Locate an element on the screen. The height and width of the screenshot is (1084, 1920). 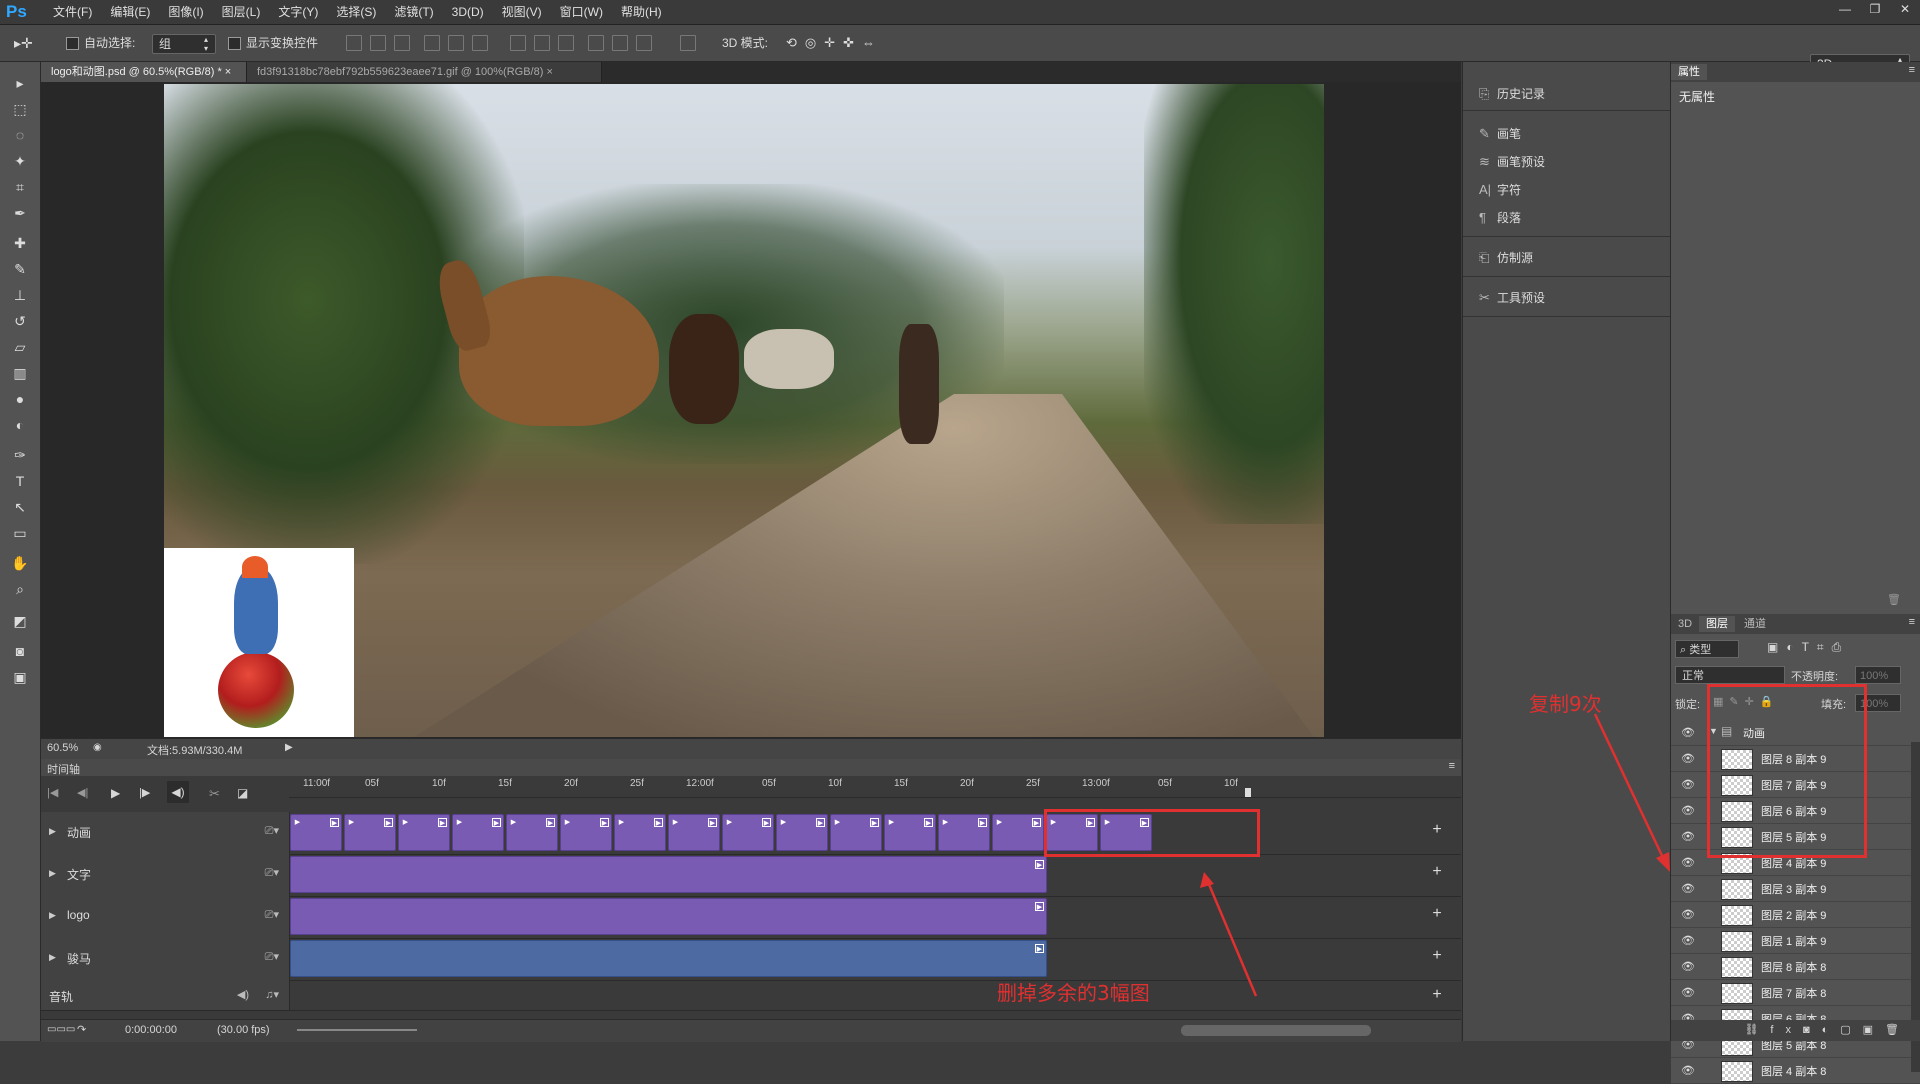
marquee-tool-icon: ⬚ is located at coordinates (20, 109).